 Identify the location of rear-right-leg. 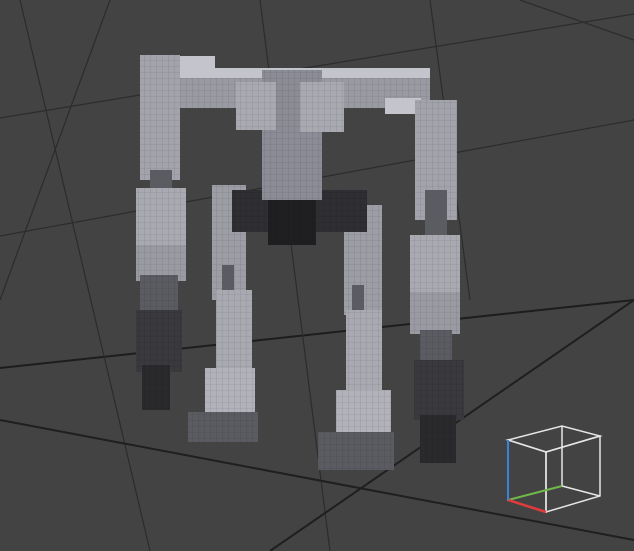
(356, 337).